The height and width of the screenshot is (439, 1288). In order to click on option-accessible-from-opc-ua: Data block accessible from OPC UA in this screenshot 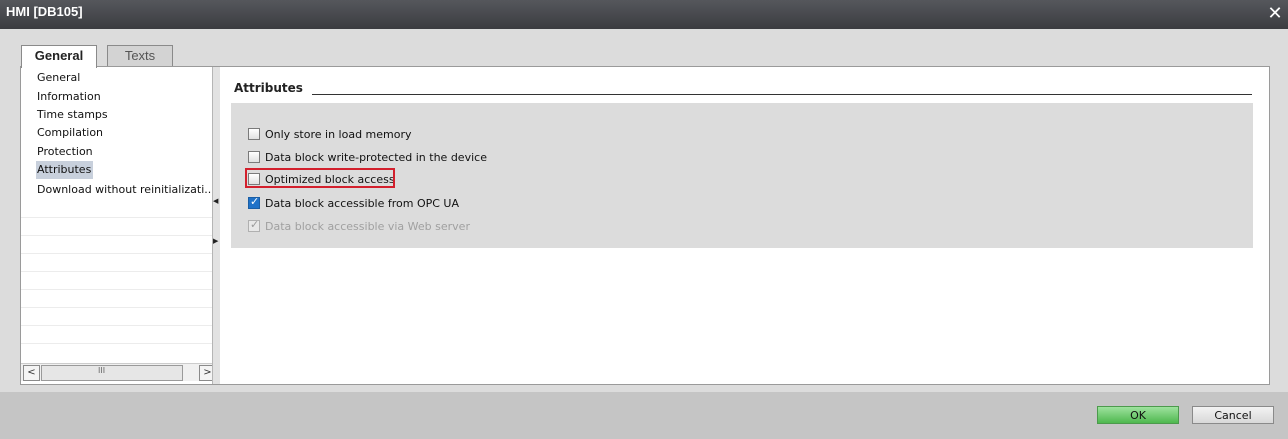, I will do `click(353, 203)`.